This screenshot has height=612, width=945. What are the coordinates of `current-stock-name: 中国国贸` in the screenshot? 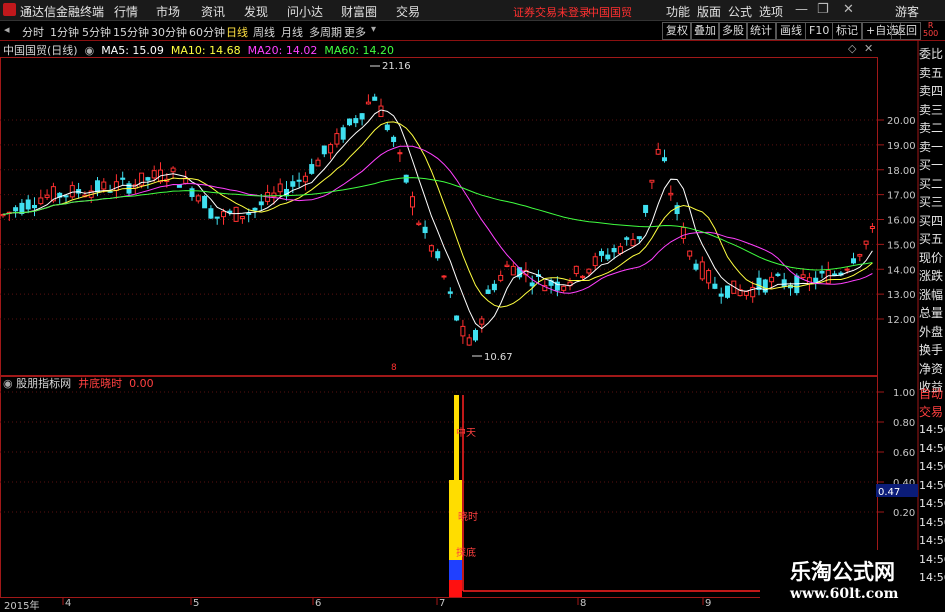 It's located at (610, 12).